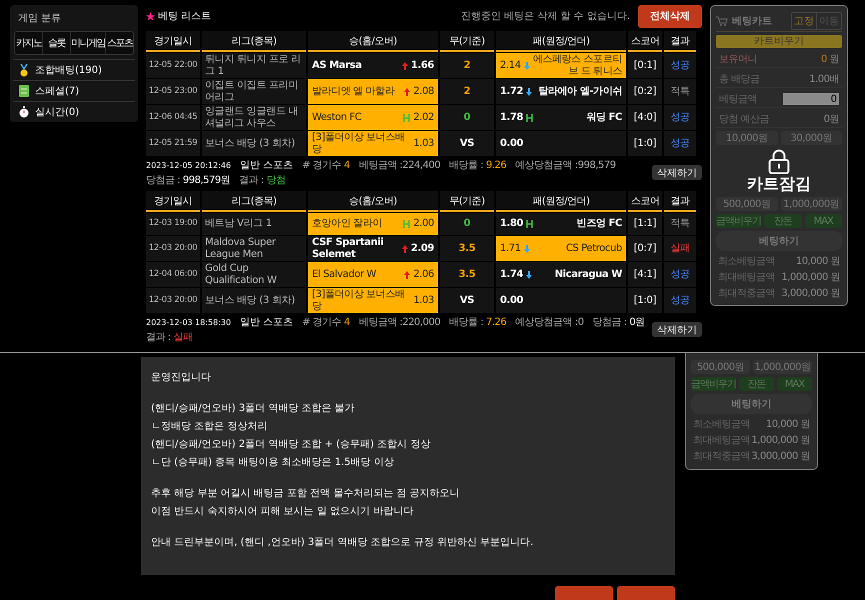 Image resolution: width=865 pixels, height=600 pixels. Describe the element at coordinates (561, 41) in the screenshot. I see `column-header: 패(원정/언더)` at that location.